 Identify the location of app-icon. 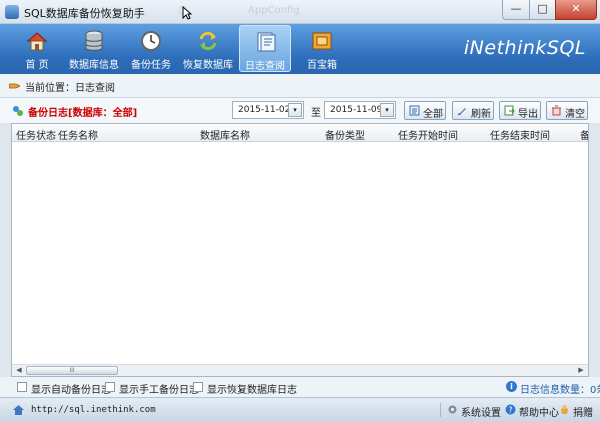
(12, 12).